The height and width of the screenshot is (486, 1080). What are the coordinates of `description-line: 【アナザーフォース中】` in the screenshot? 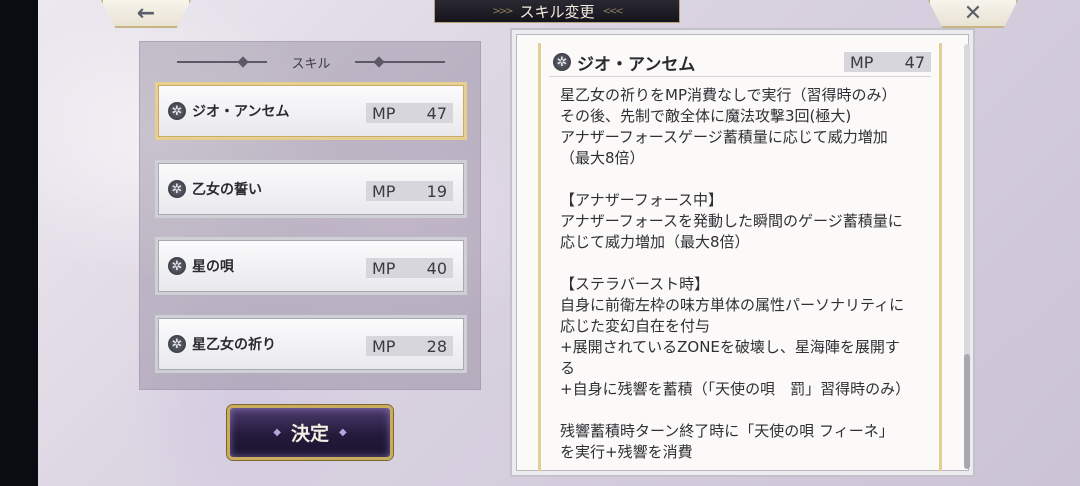 It's located at (642, 200).